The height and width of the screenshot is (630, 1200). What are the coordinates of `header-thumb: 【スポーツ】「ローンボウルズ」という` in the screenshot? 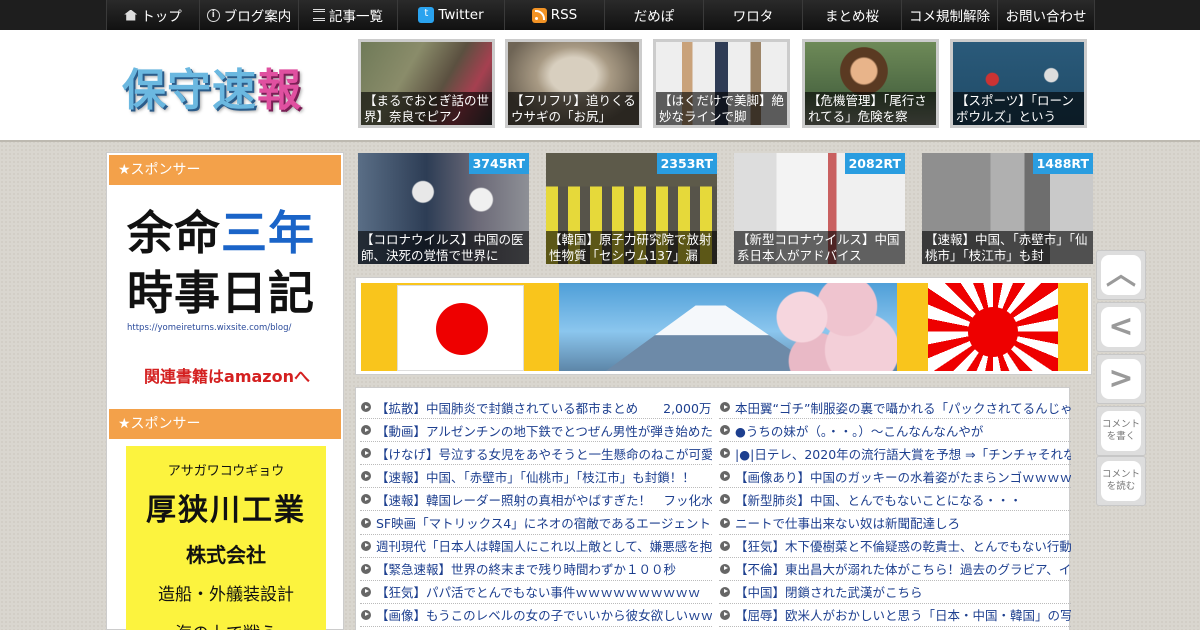 It's located at (1018, 83).